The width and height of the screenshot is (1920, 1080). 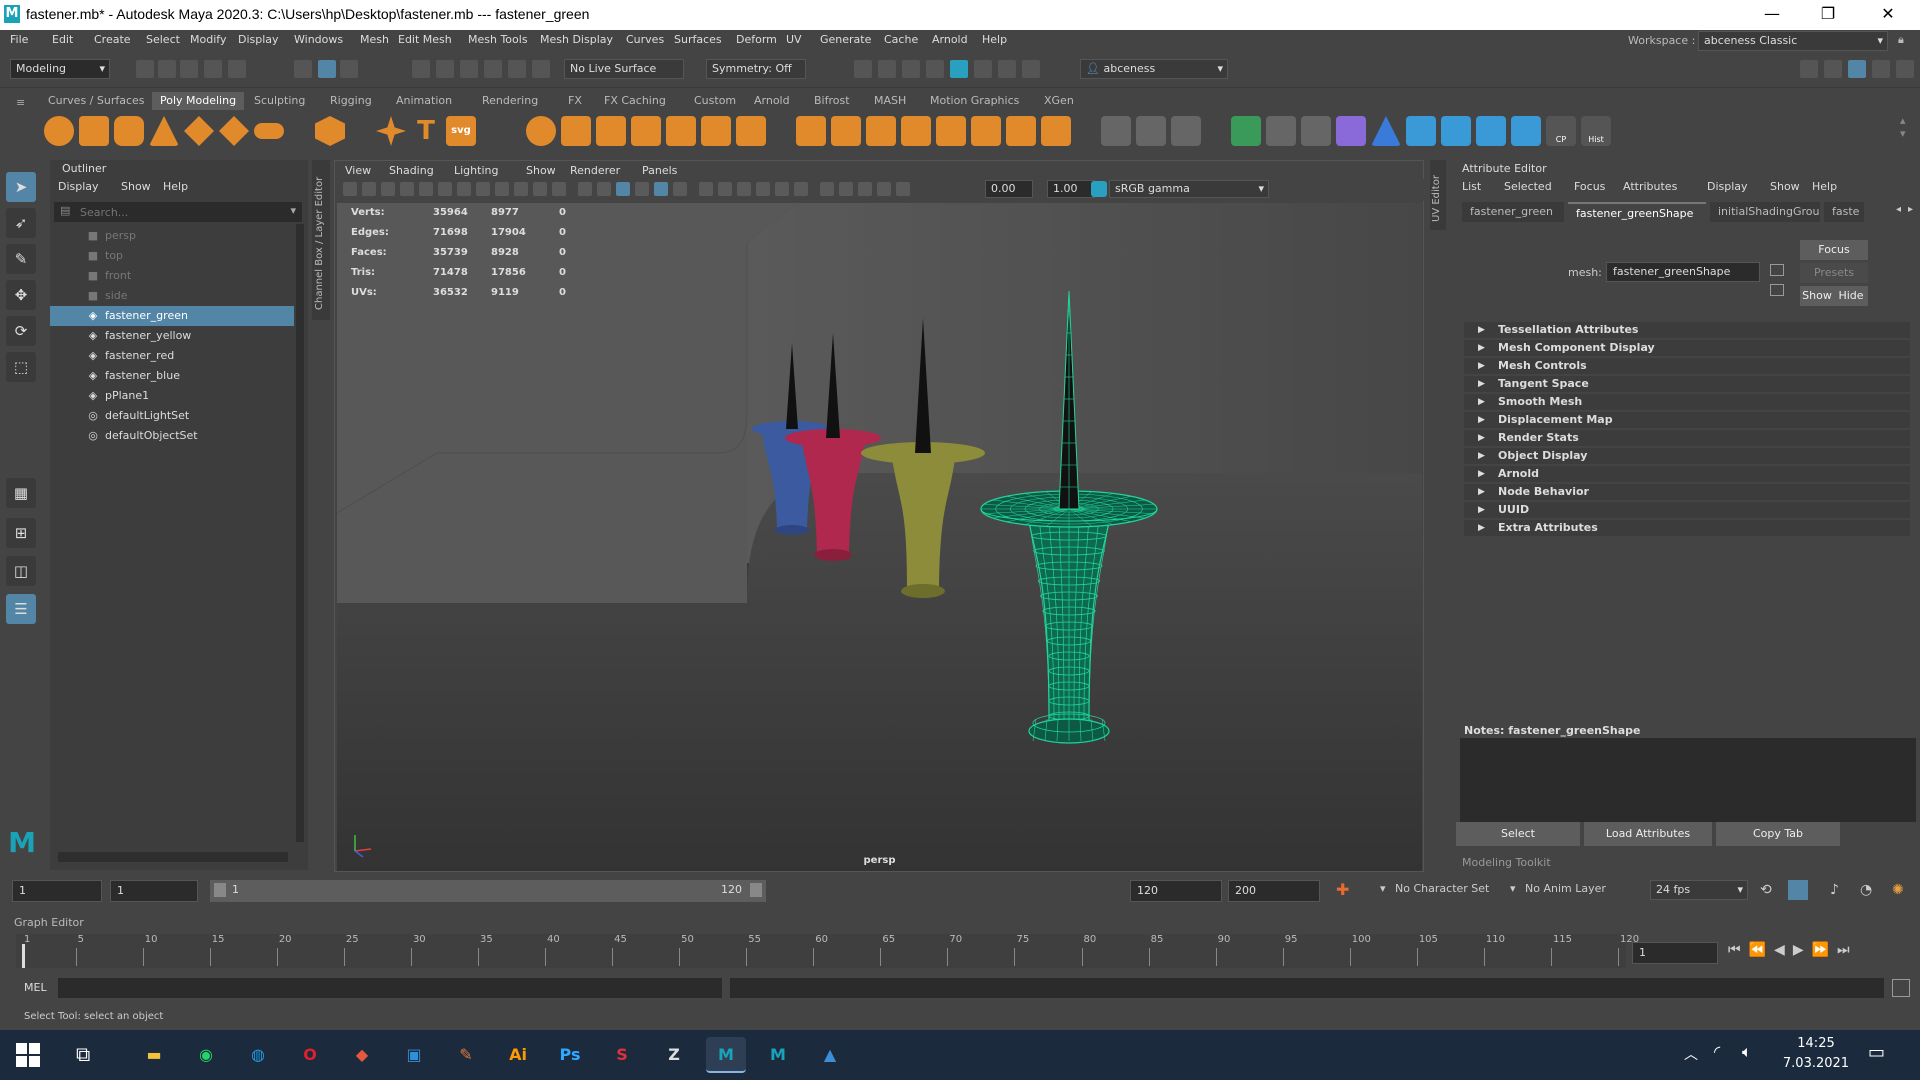 What do you see at coordinates (172, 256) in the screenshot?
I see `outliner-item-top: ■ top` at bounding box center [172, 256].